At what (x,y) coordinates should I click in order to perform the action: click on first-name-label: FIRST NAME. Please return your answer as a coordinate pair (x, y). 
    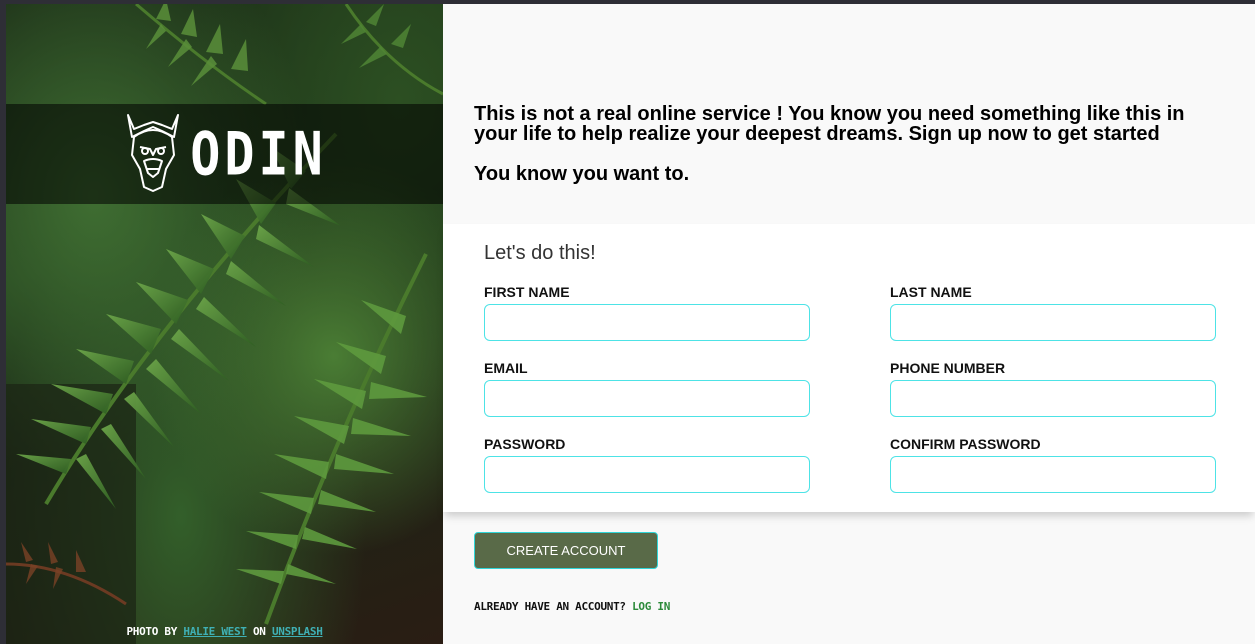
    Looking at the image, I should click on (527, 292).